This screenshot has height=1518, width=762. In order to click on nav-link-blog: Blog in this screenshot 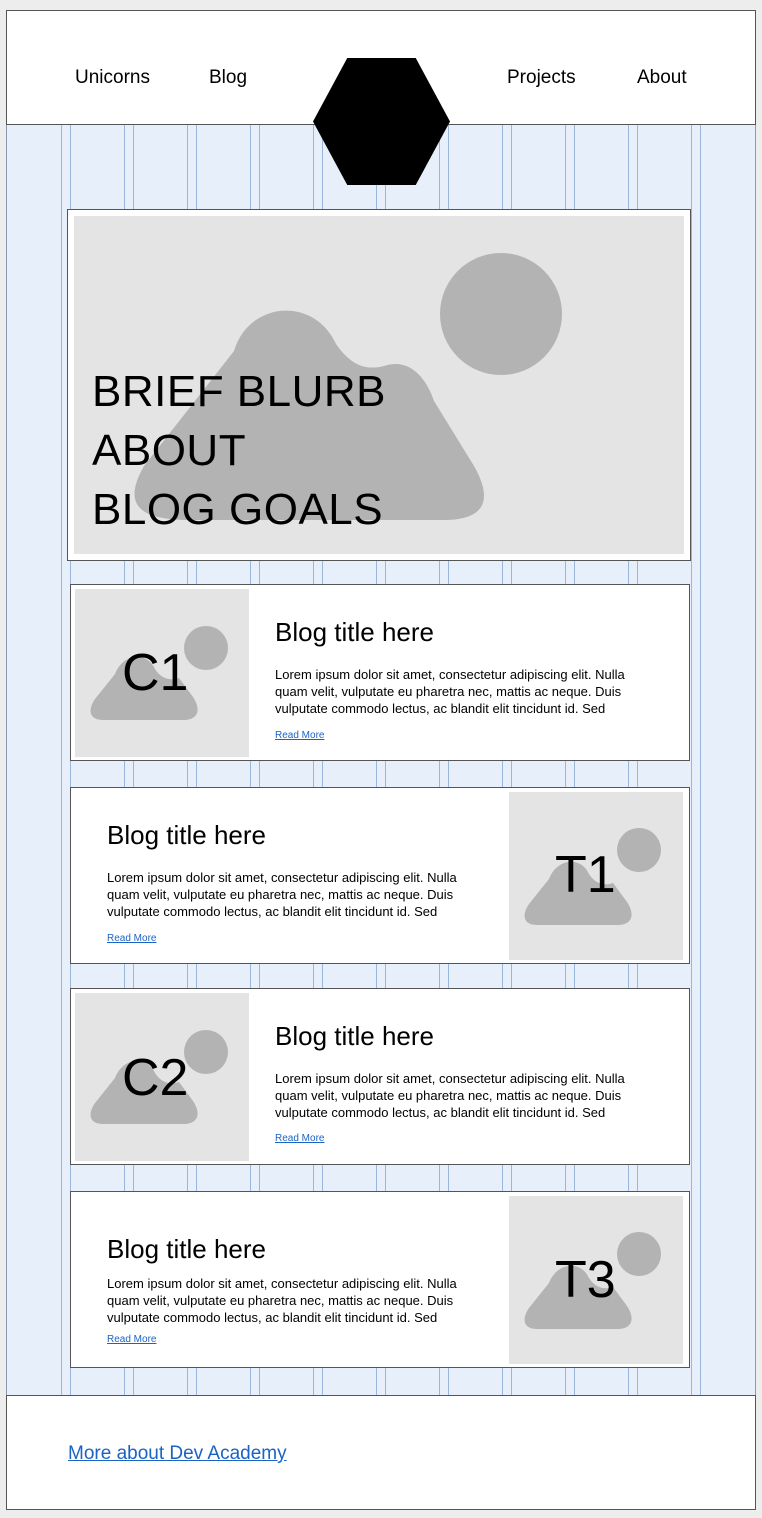, I will do `click(228, 78)`.